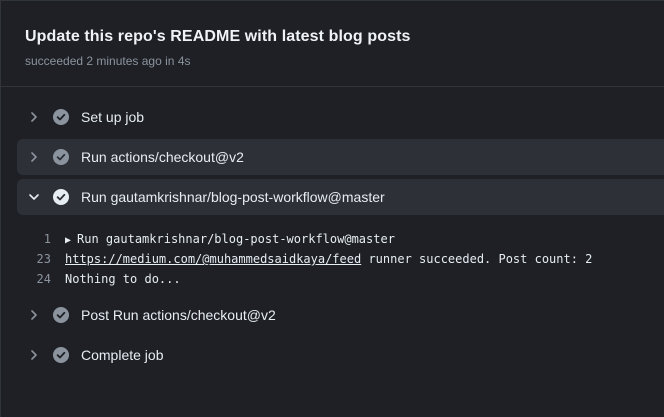 The image size is (664, 417). What do you see at coordinates (43, 259) in the screenshot?
I see `line-number: 23` at bounding box center [43, 259].